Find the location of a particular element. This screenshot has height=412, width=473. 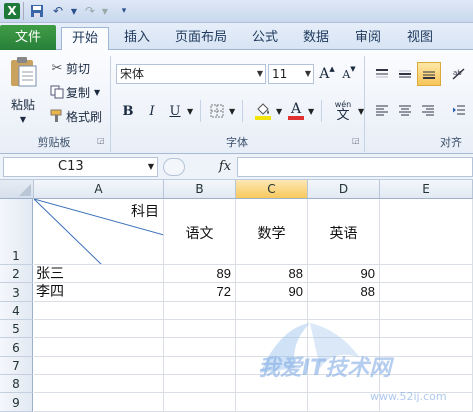

row-header-6: 6 is located at coordinates (16, 347).